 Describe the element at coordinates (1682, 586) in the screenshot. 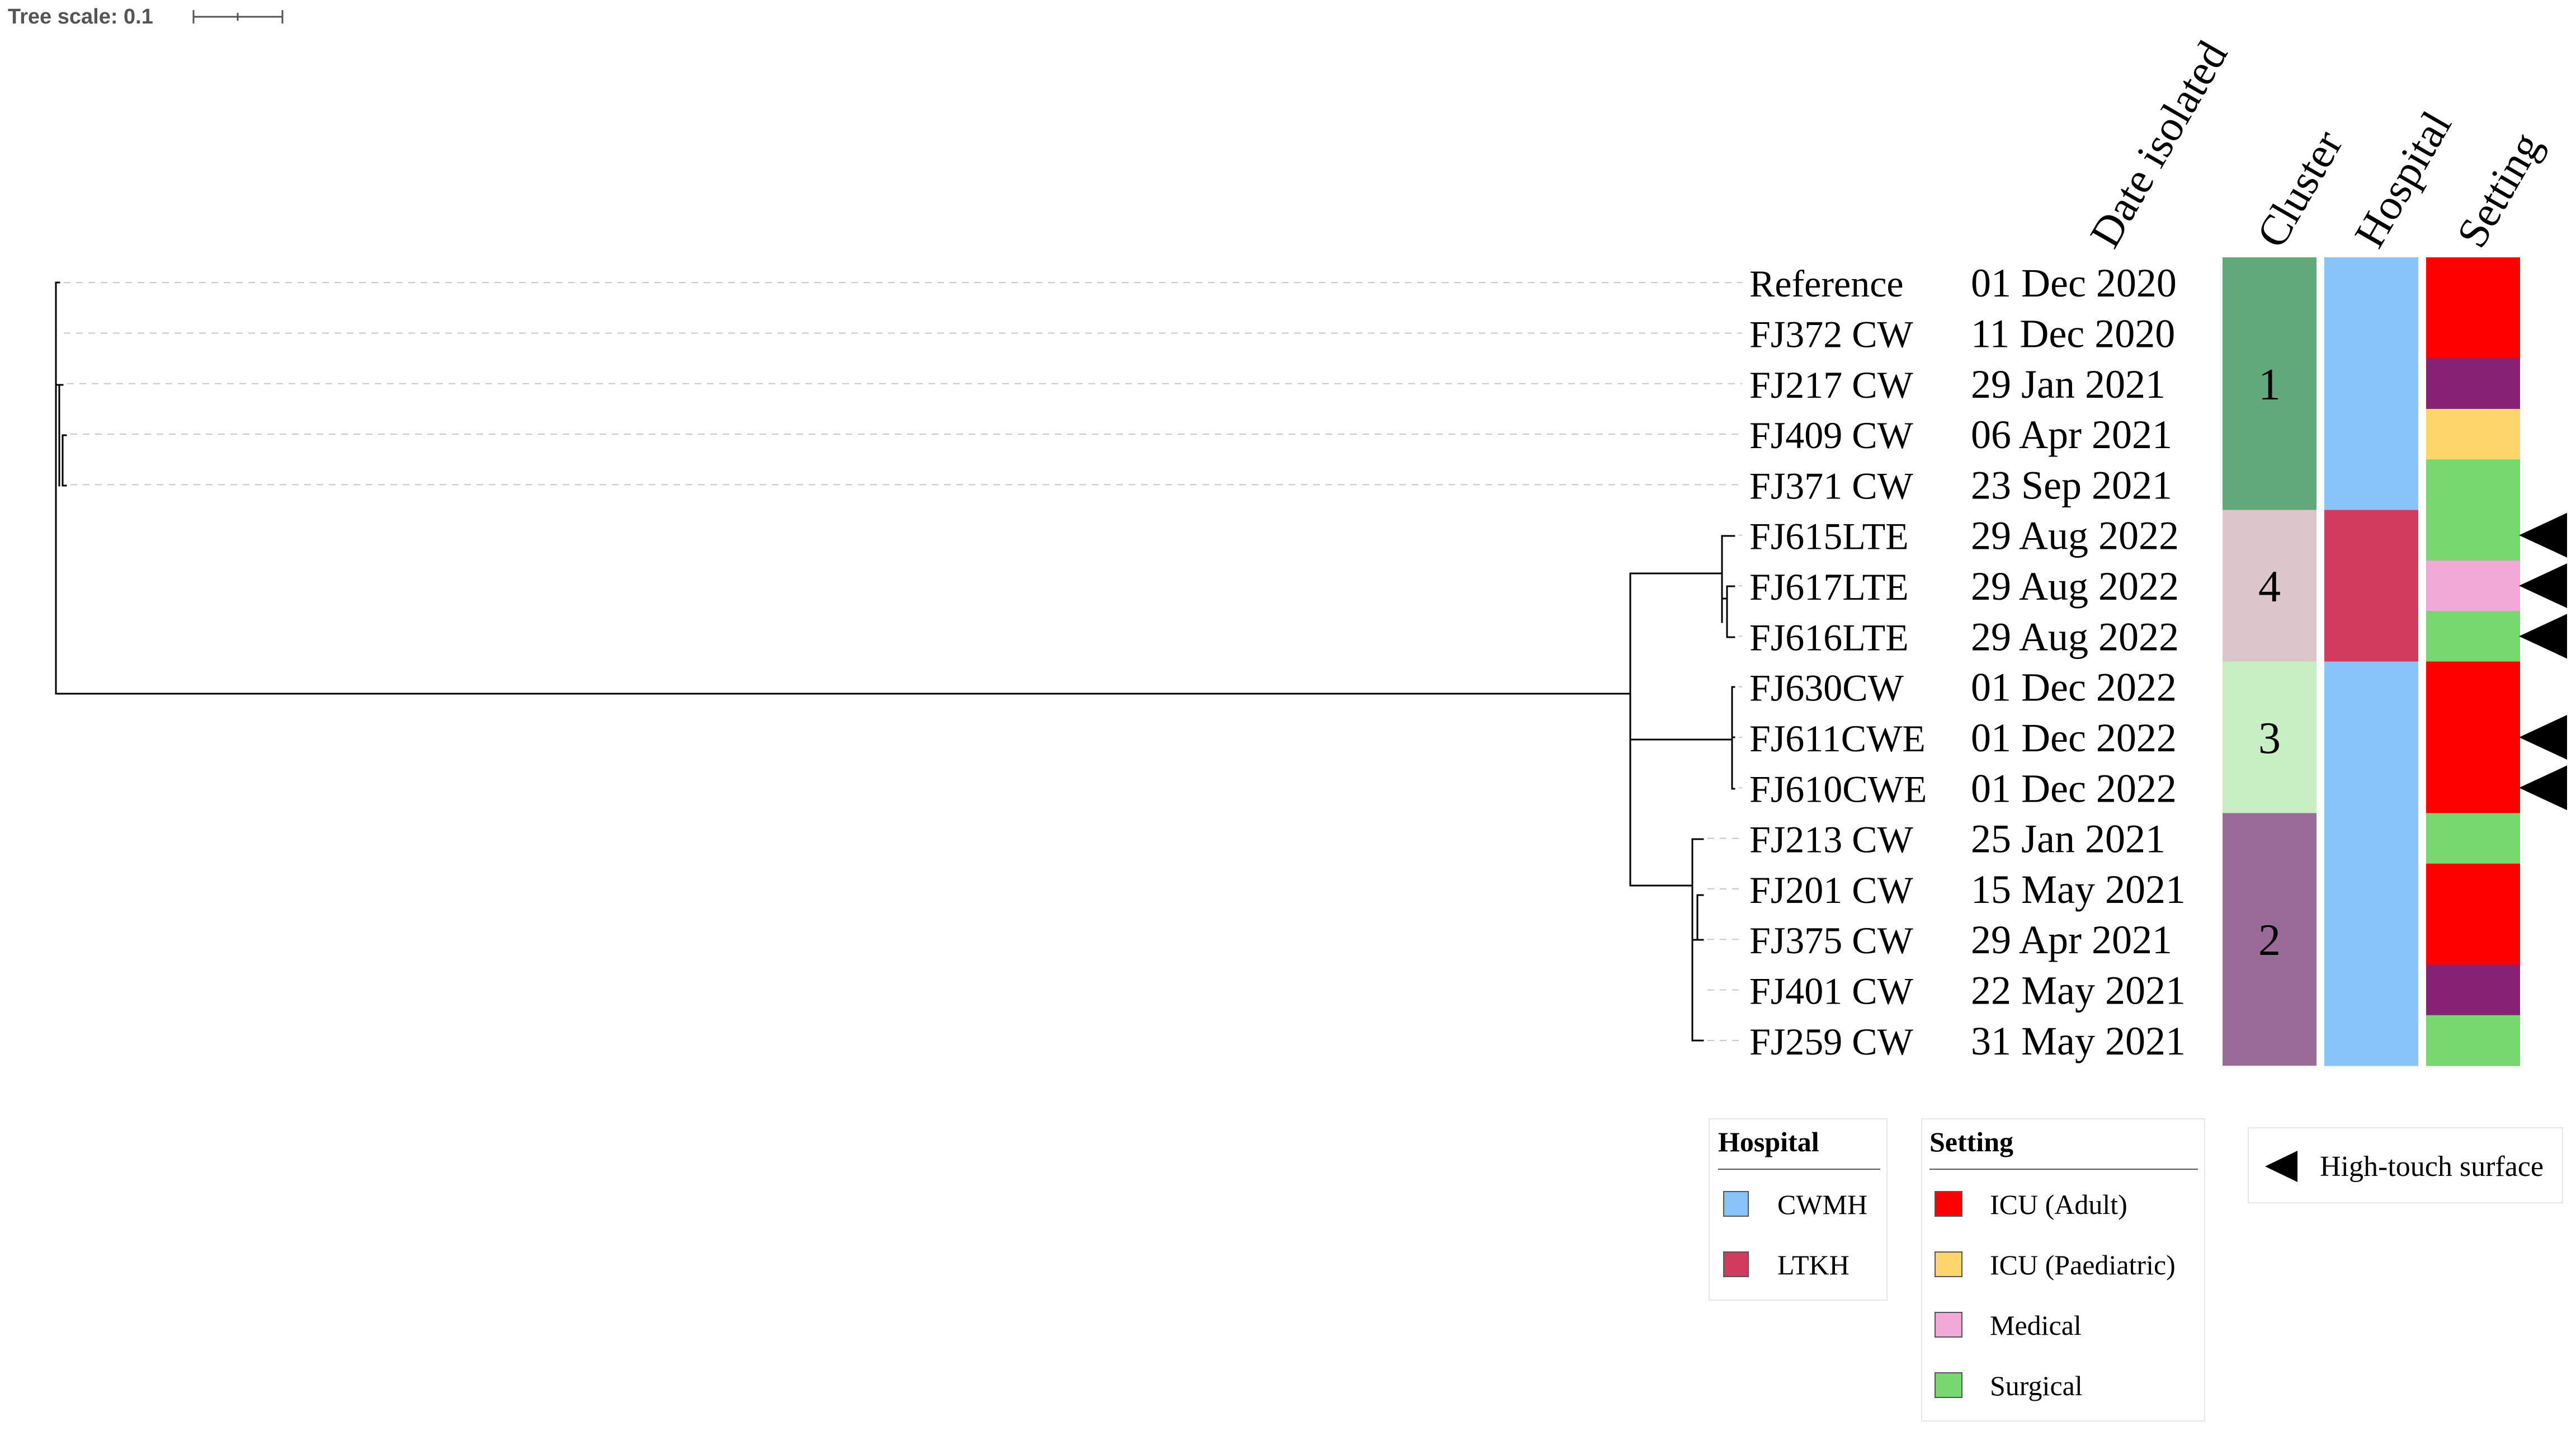

I see `cluster-4-branch` at that location.